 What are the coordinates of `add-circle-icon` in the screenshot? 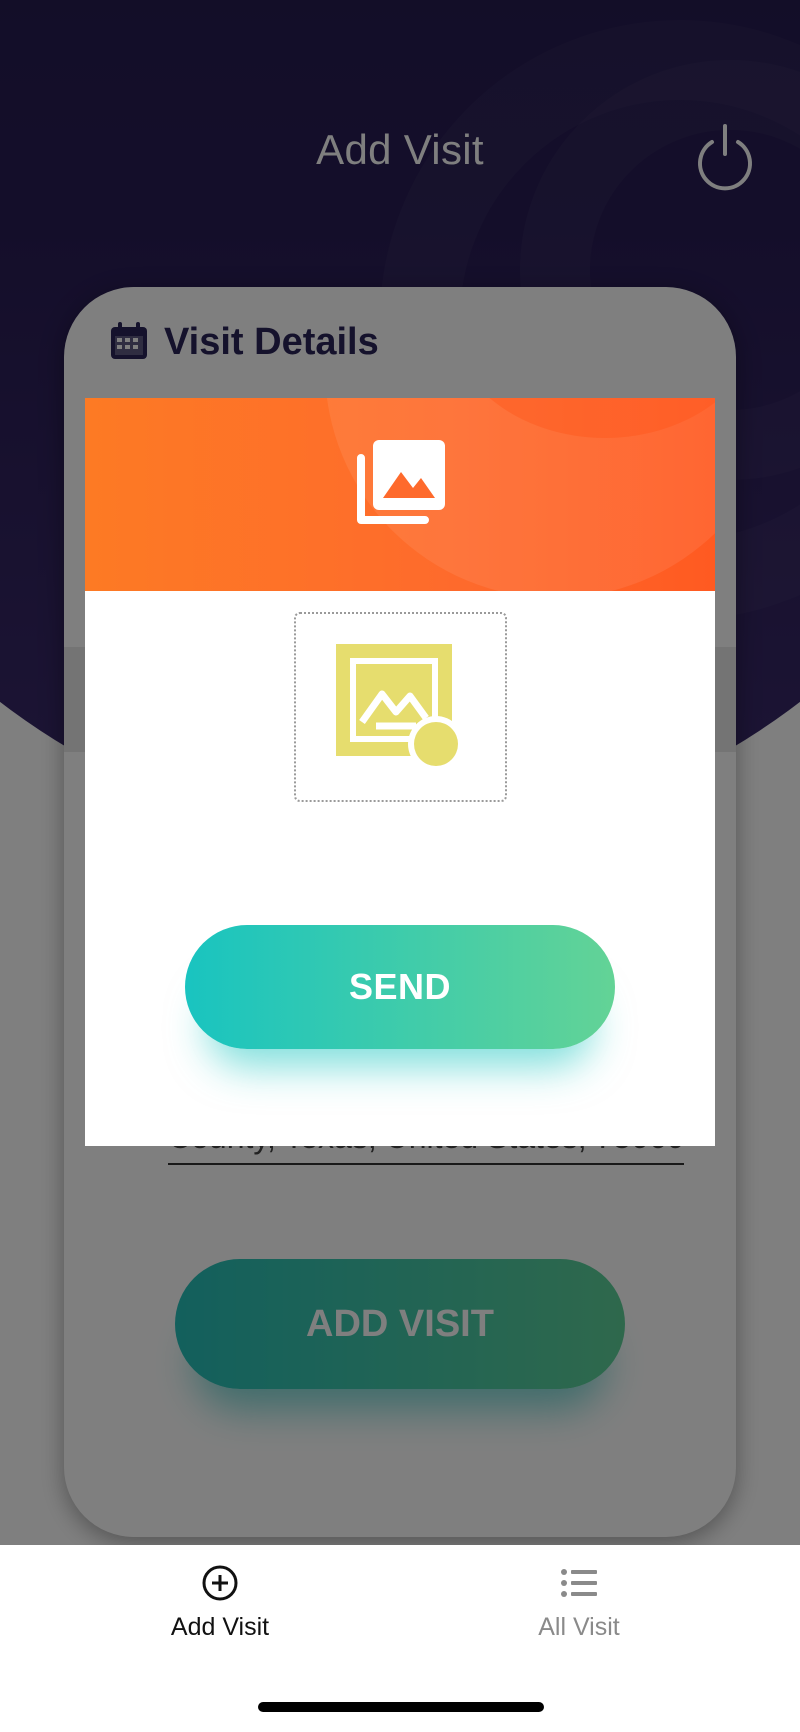 It's located at (220, 1583).